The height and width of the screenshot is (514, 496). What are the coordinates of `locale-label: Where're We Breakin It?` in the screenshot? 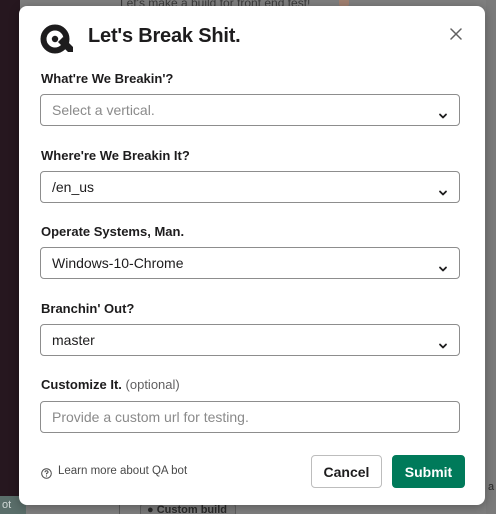 It's located at (115, 155).